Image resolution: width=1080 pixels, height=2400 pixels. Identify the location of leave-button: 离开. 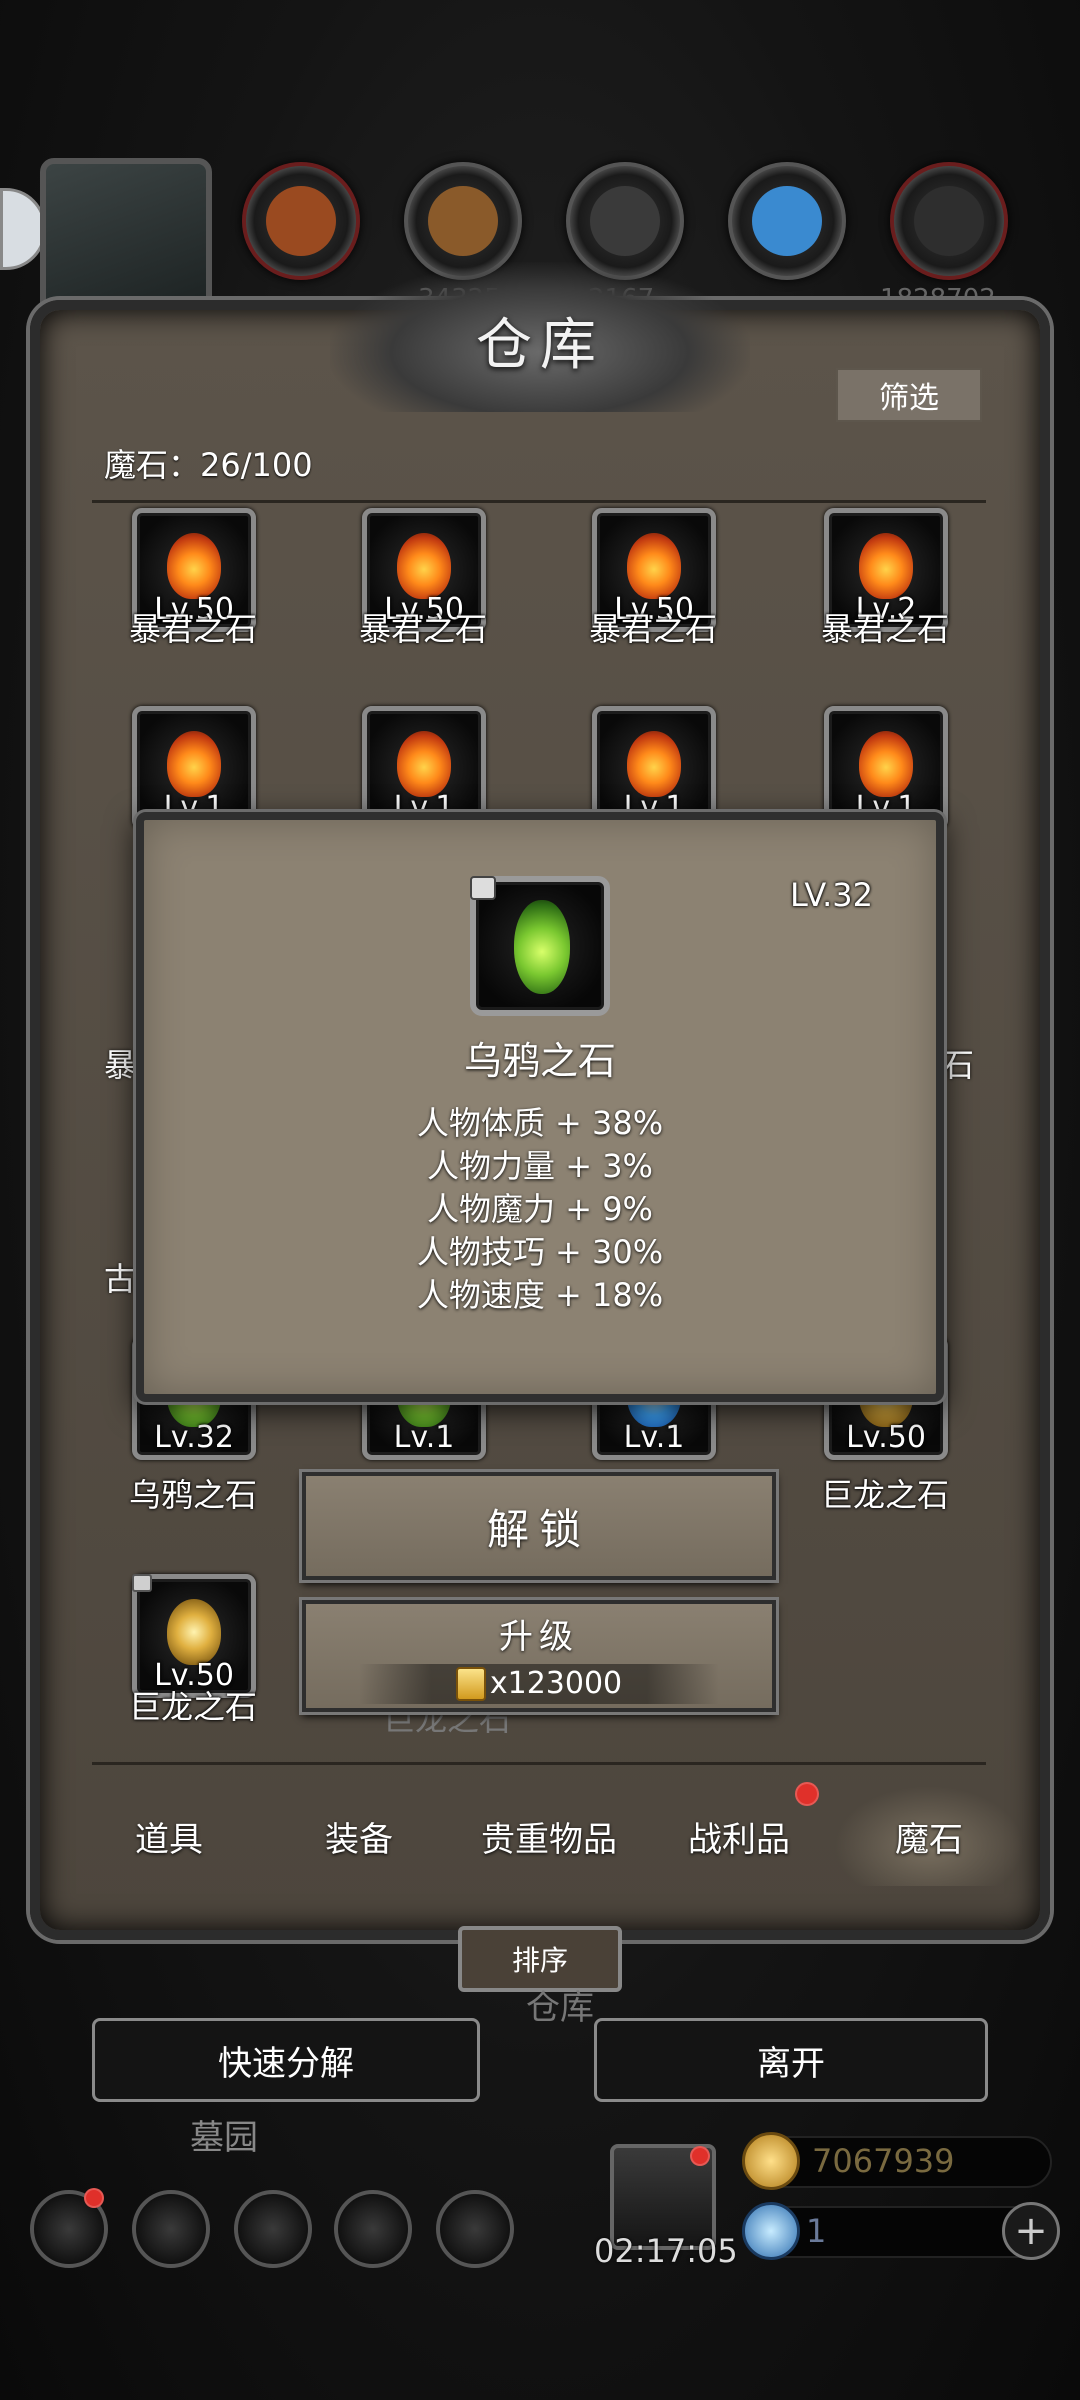
(791, 2060).